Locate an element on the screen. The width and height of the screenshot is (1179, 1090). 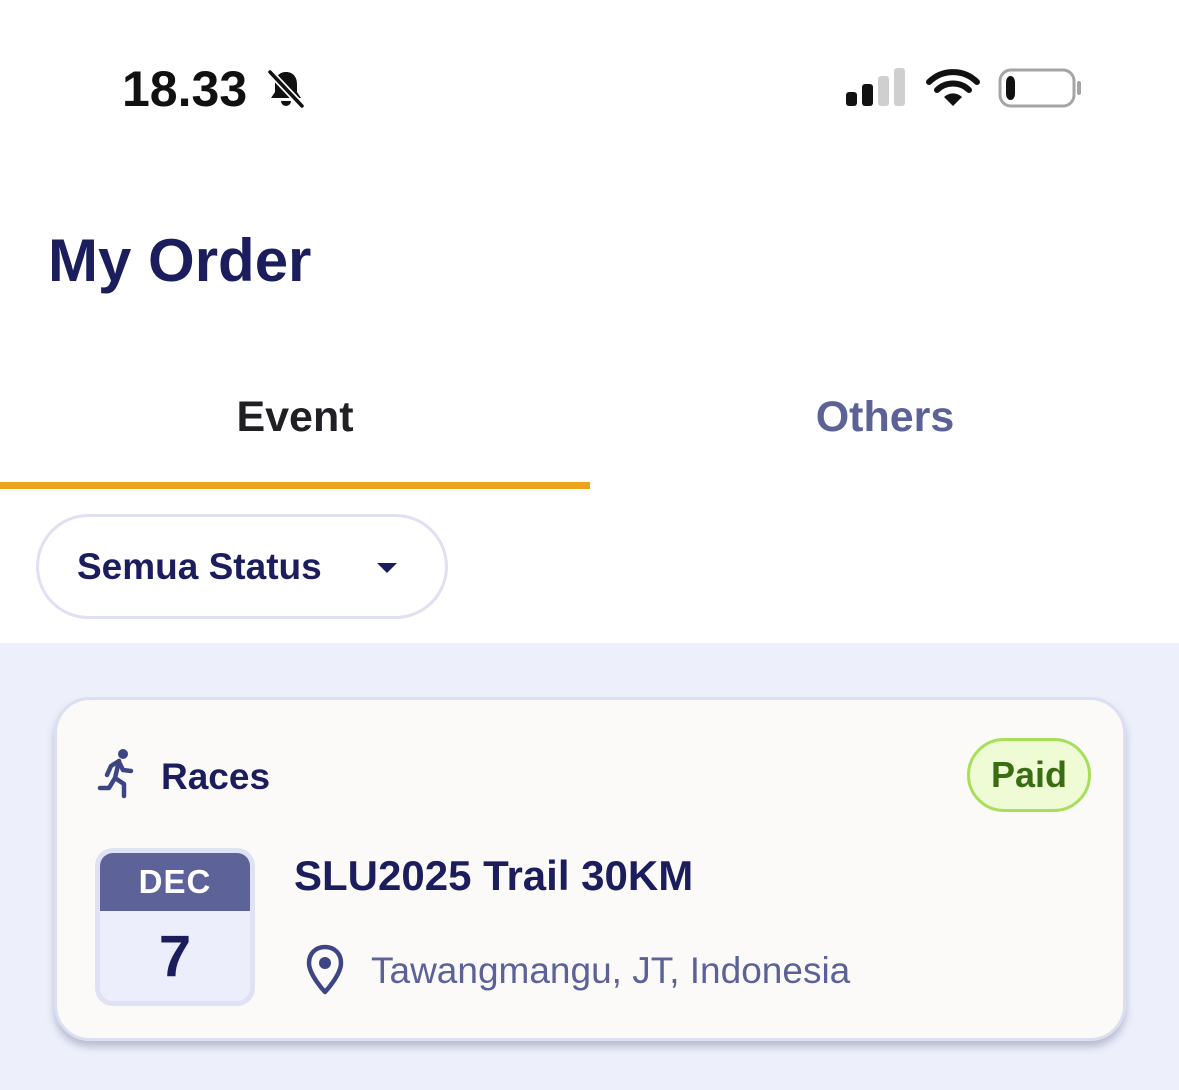
tab-event: Event is located at coordinates (295, 425).